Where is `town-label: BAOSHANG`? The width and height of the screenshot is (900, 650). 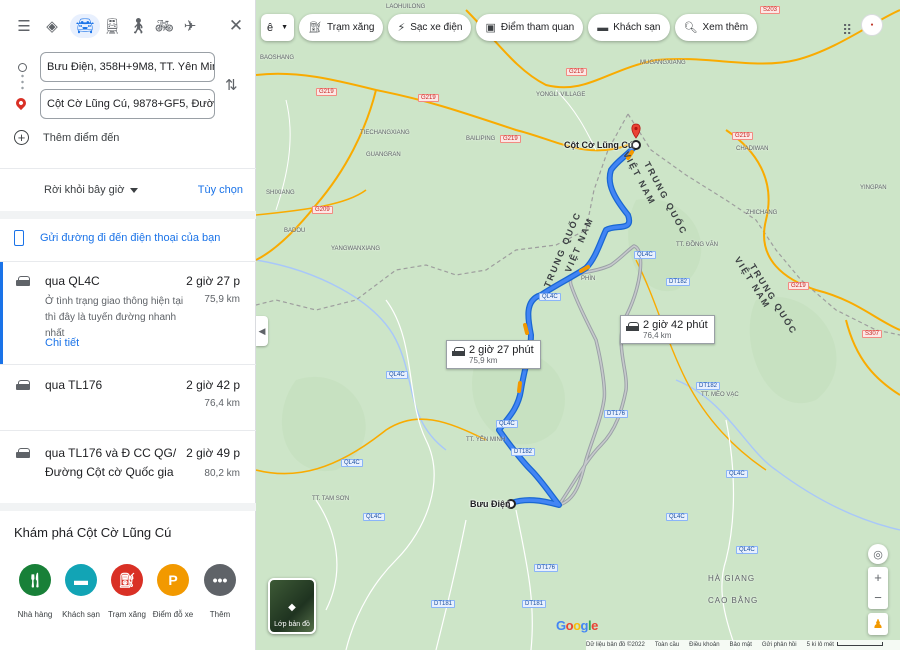
town-label: BAOSHANG is located at coordinates (277, 58).